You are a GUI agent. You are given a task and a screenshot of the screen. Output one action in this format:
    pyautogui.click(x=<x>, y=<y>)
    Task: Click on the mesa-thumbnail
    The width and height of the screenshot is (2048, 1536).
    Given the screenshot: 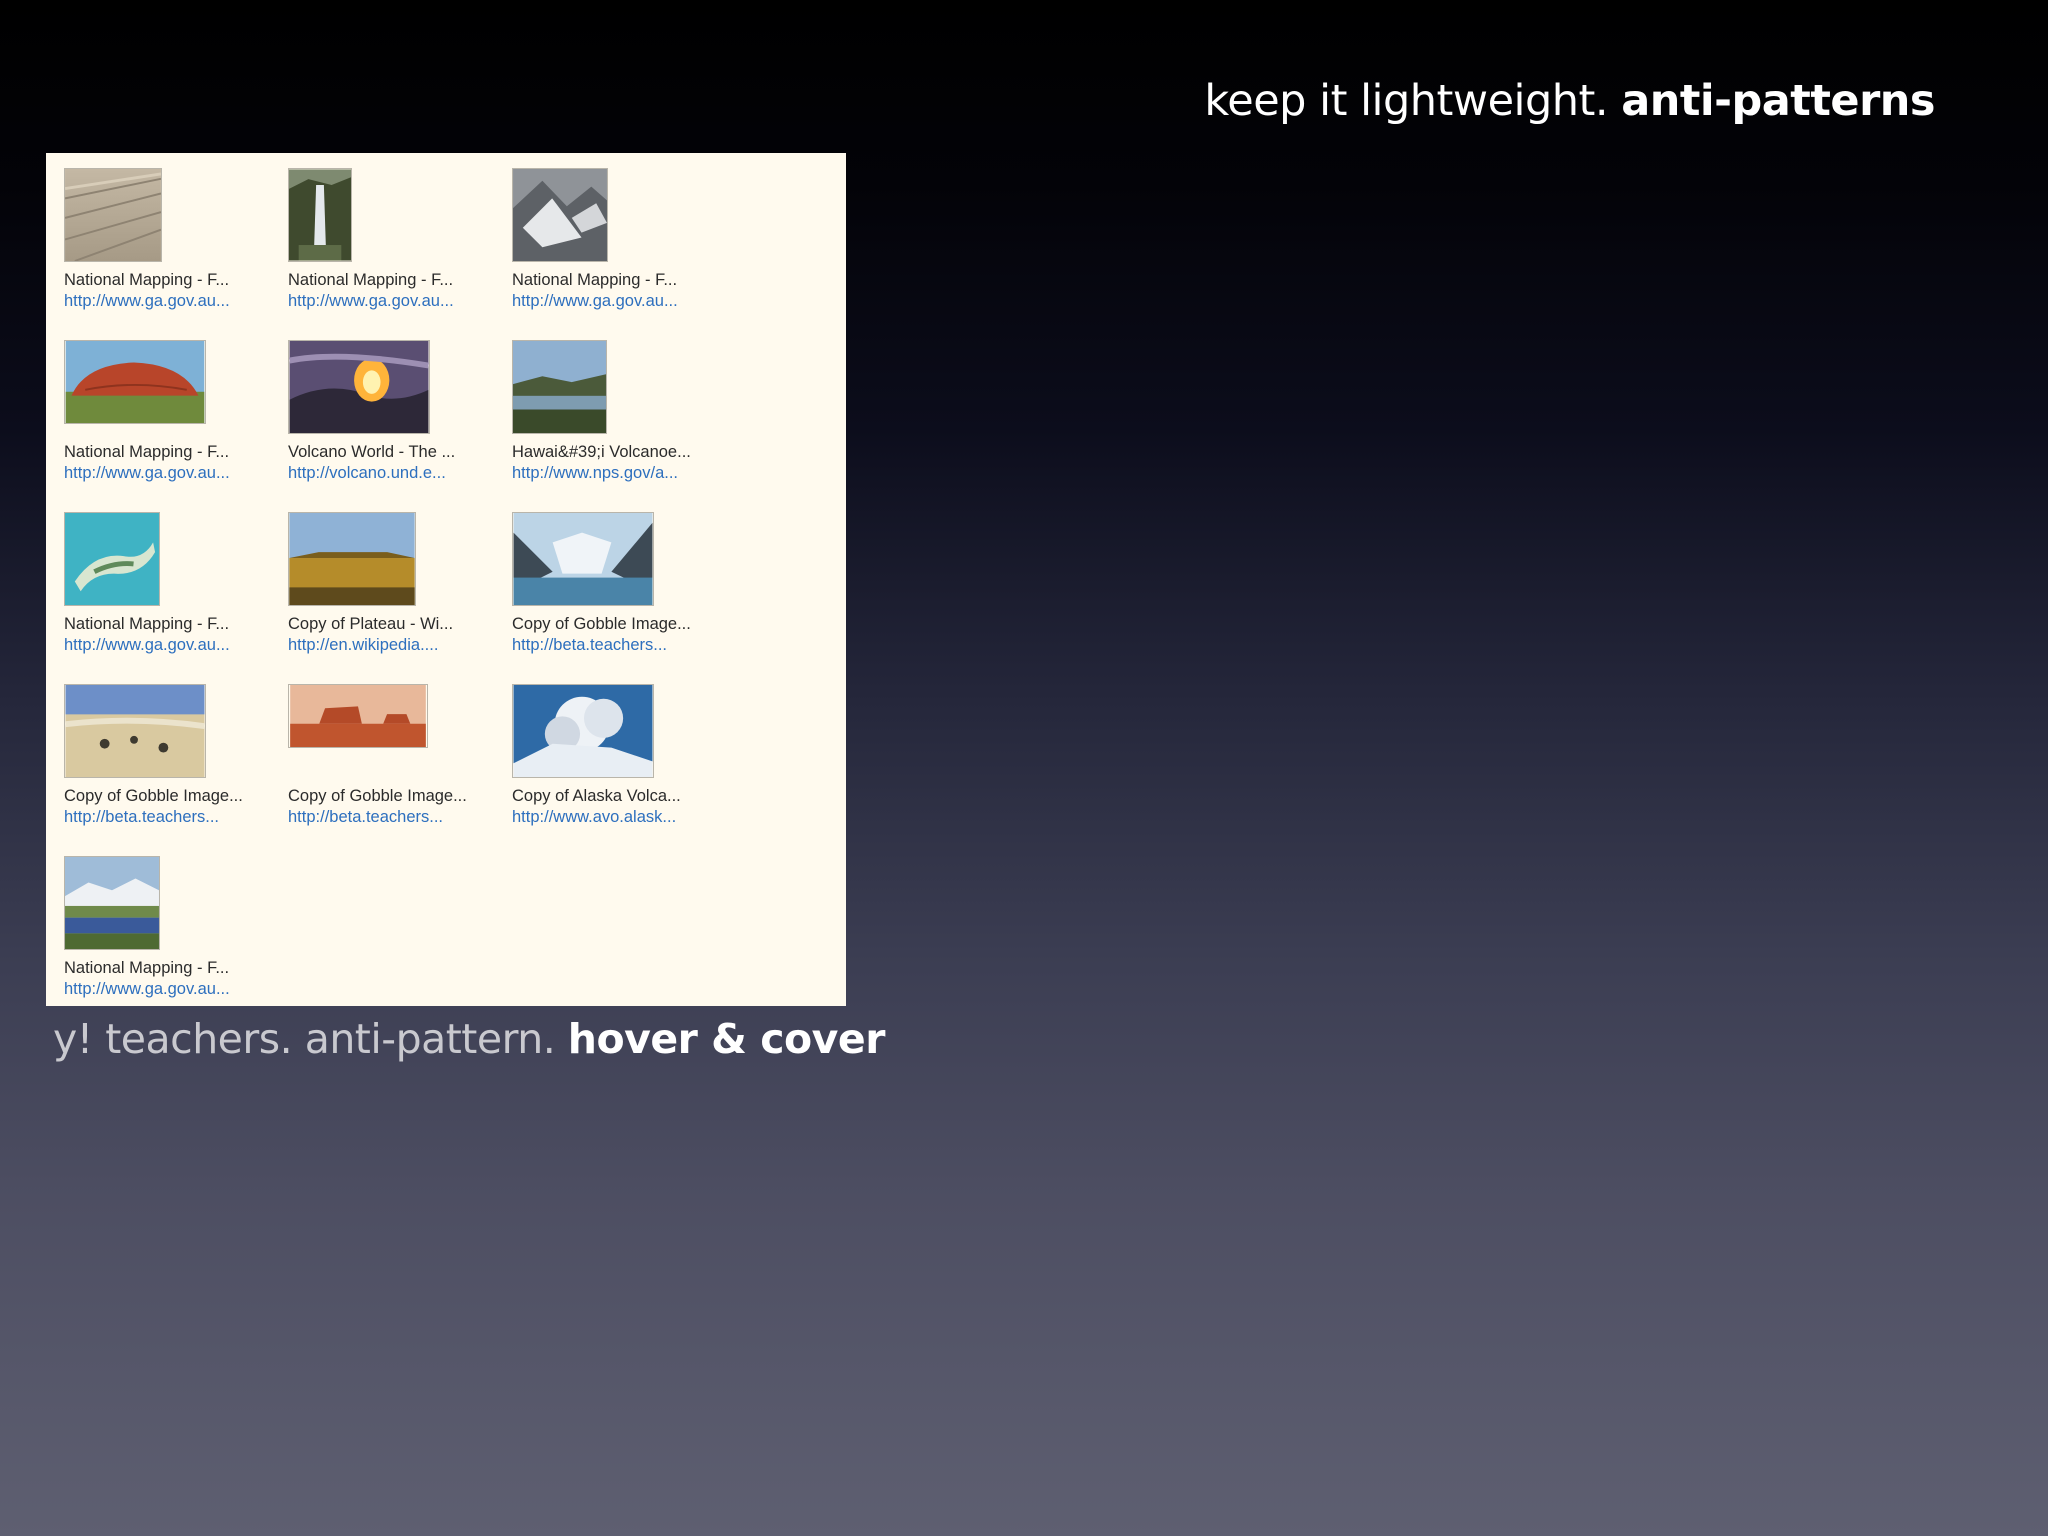 What is the action you would take?
    pyautogui.click(x=358, y=716)
    